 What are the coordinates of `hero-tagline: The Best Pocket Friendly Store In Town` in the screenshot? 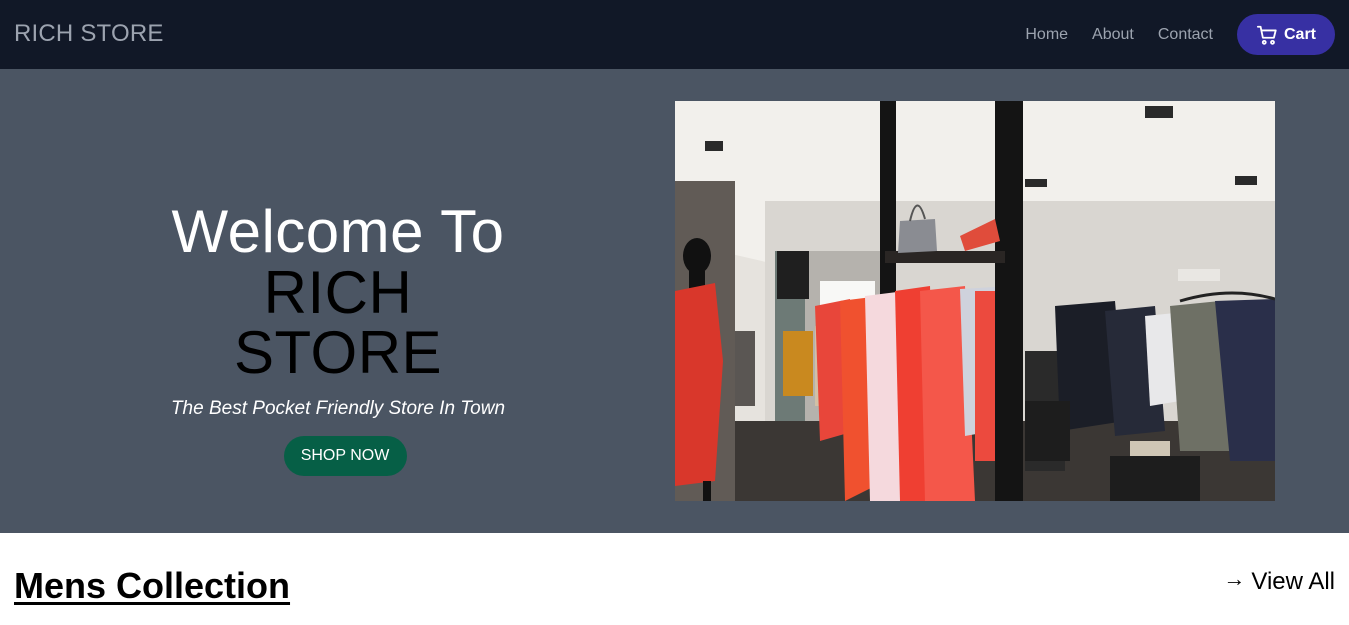 It's located at (338, 408).